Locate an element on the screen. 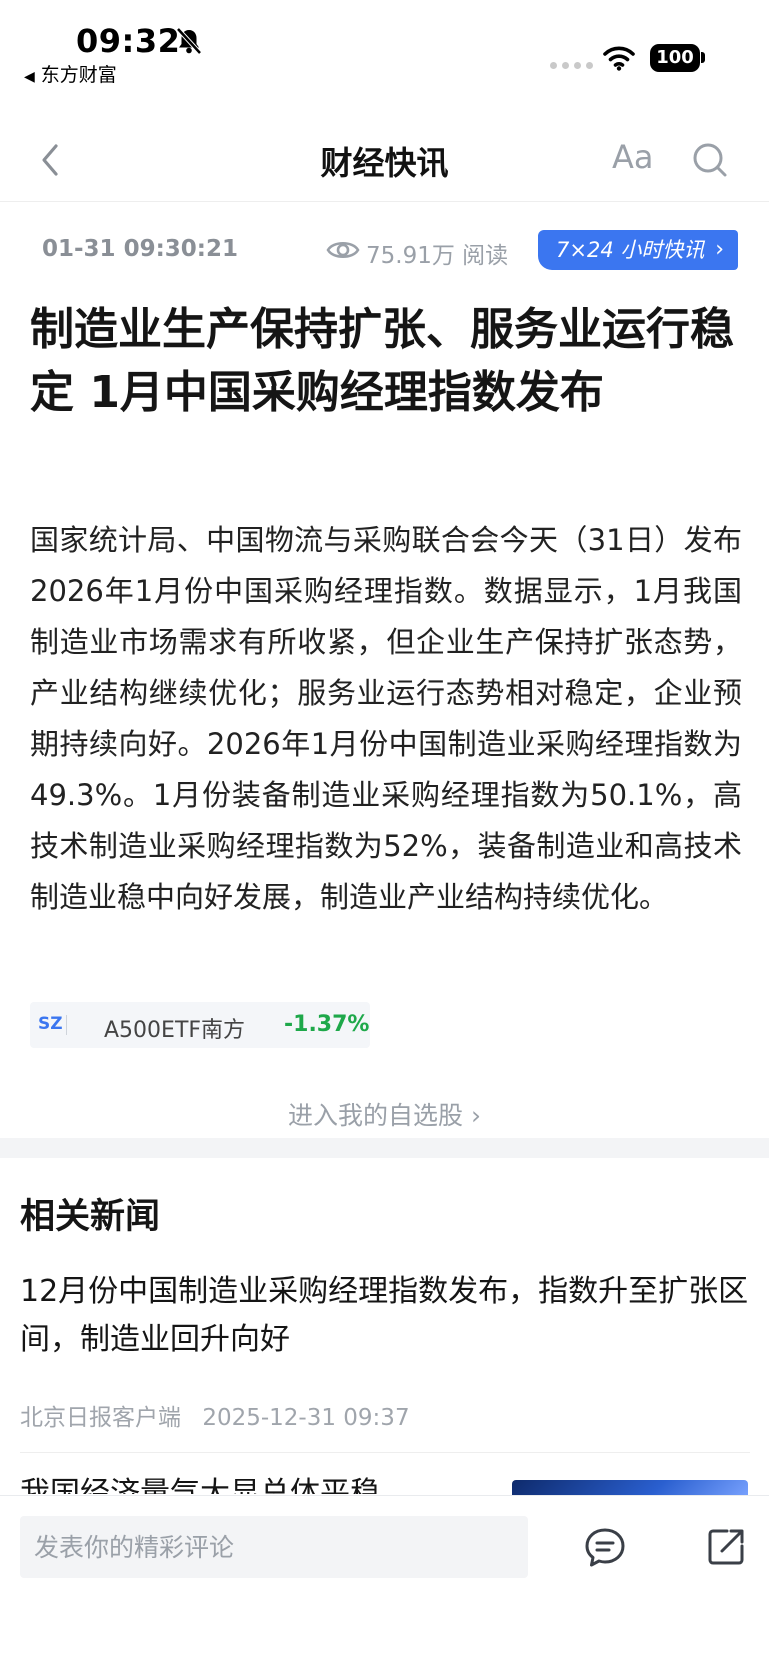  watchlist-link: 进入我的自选股 › is located at coordinates (384, 1114).